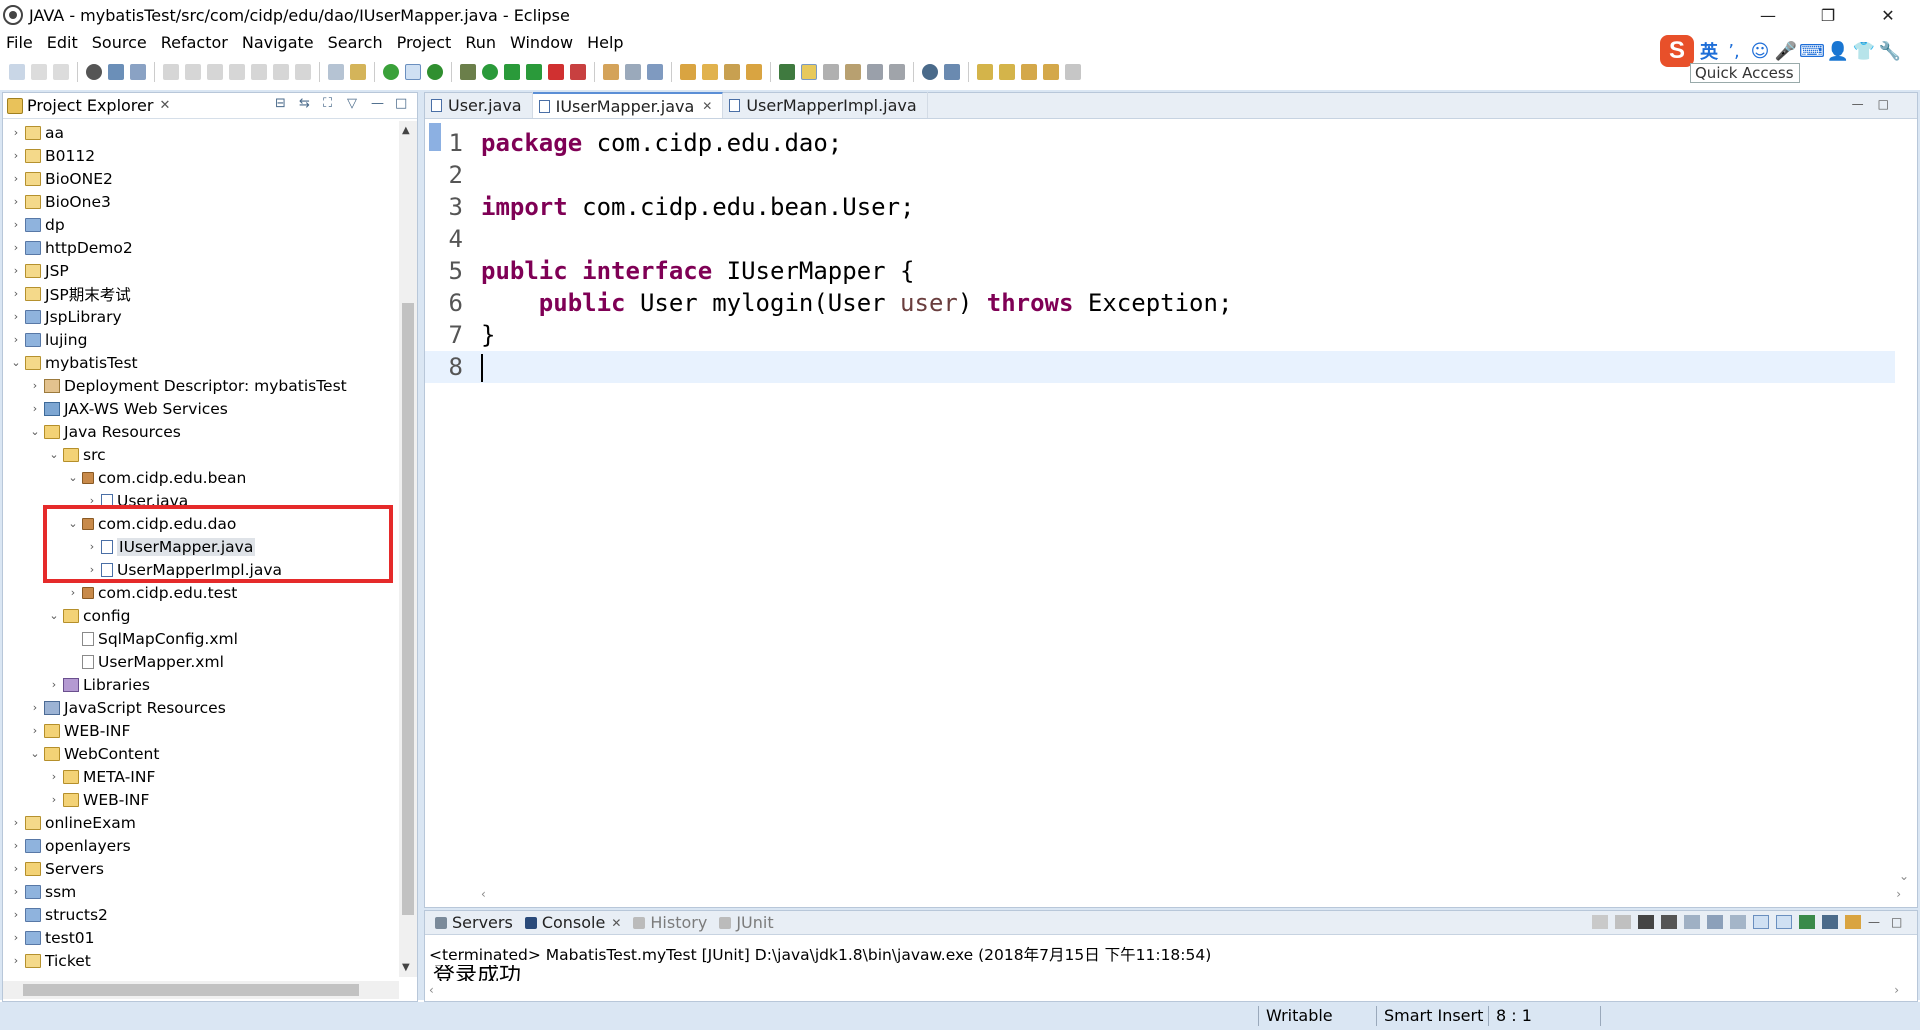 The image size is (1920, 1030). I want to click on scroll-down-icon: ⌄, so click(1904, 876).